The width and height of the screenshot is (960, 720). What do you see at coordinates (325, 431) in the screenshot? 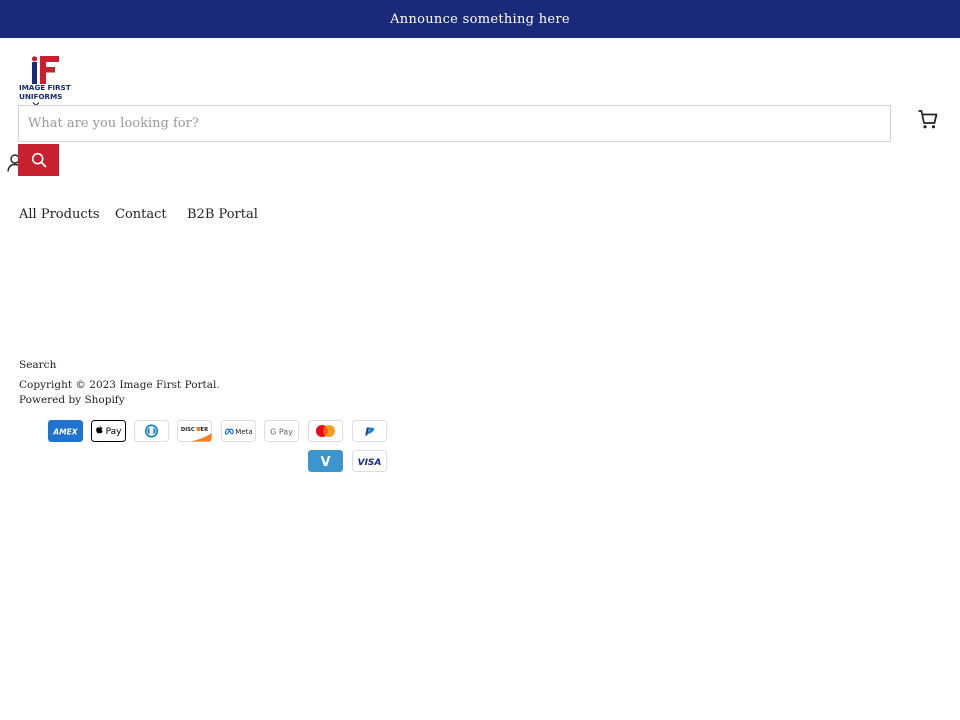
I see `mastercard-icon` at bounding box center [325, 431].